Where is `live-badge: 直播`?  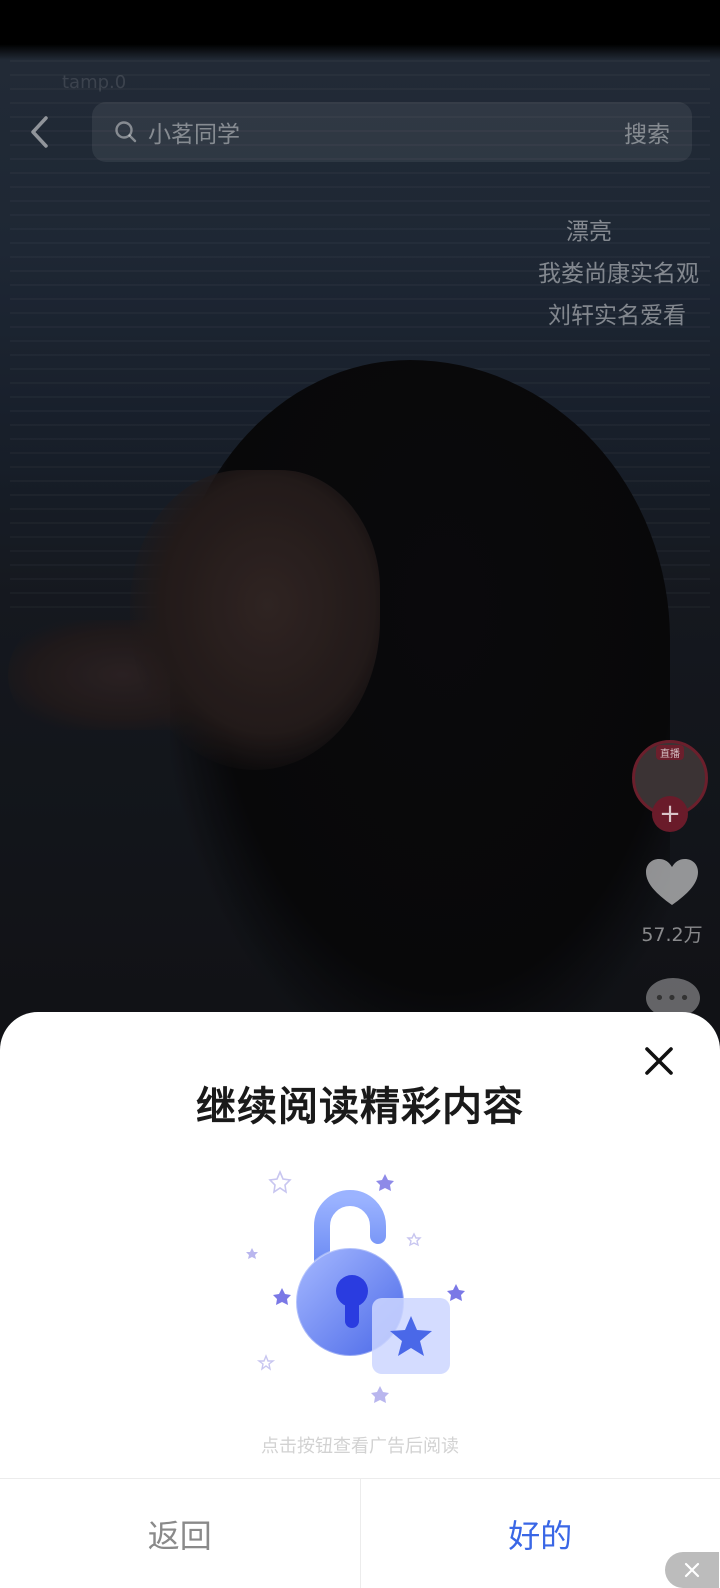
live-badge: 直播 is located at coordinates (670, 752).